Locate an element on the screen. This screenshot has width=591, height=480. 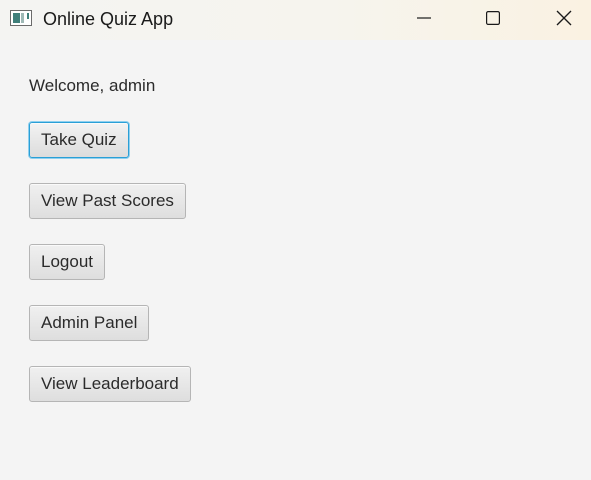
minimize-icon is located at coordinates (424, 20).